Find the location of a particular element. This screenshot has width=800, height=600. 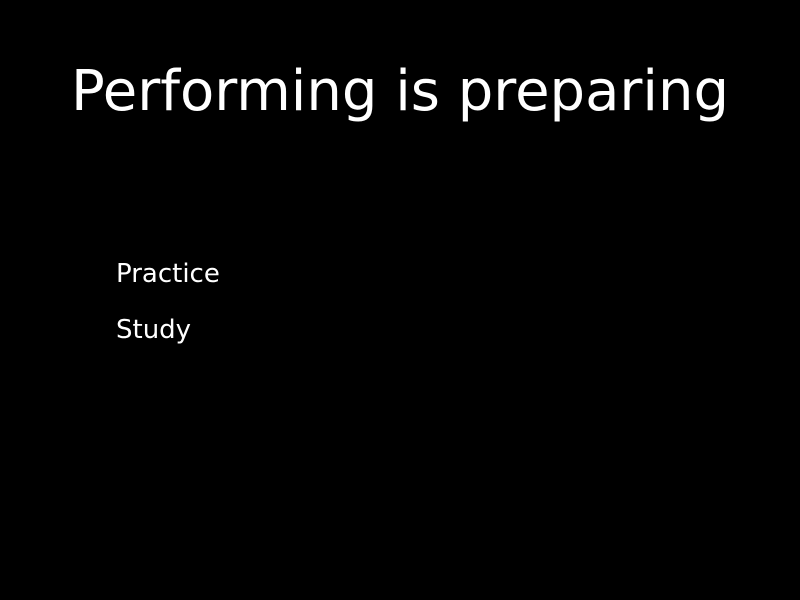

bullet-list: Practice Study is located at coordinates (168, 310).